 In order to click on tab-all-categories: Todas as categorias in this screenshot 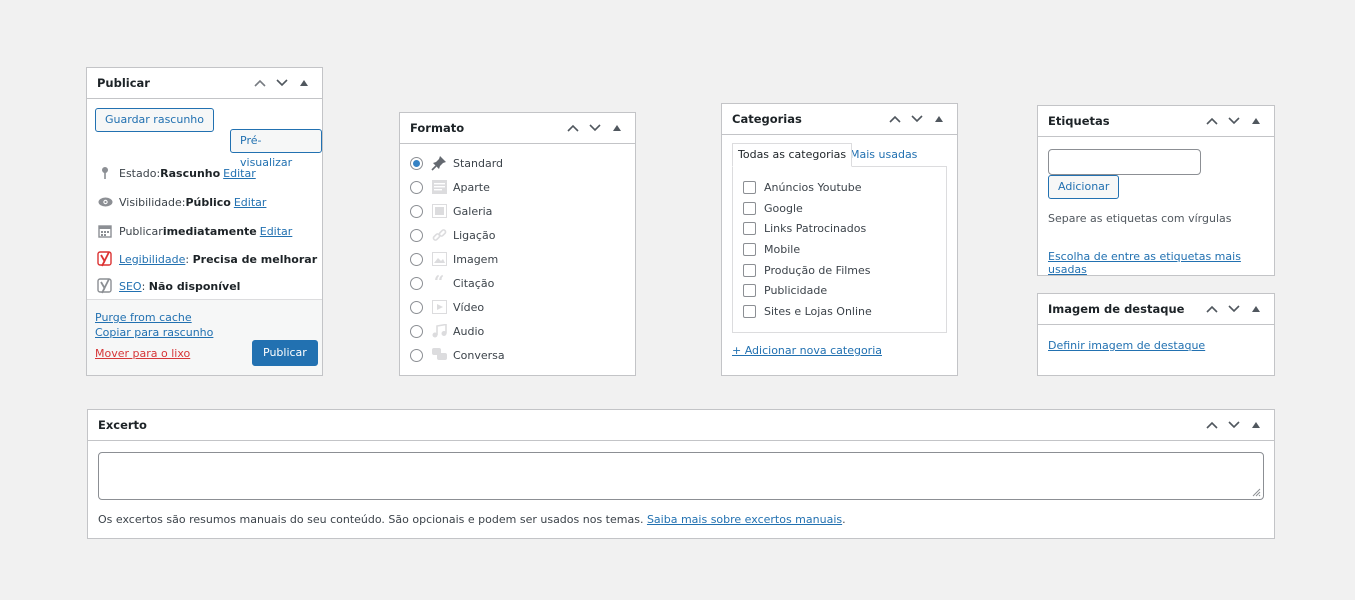, I will do `click(792, 155)`.